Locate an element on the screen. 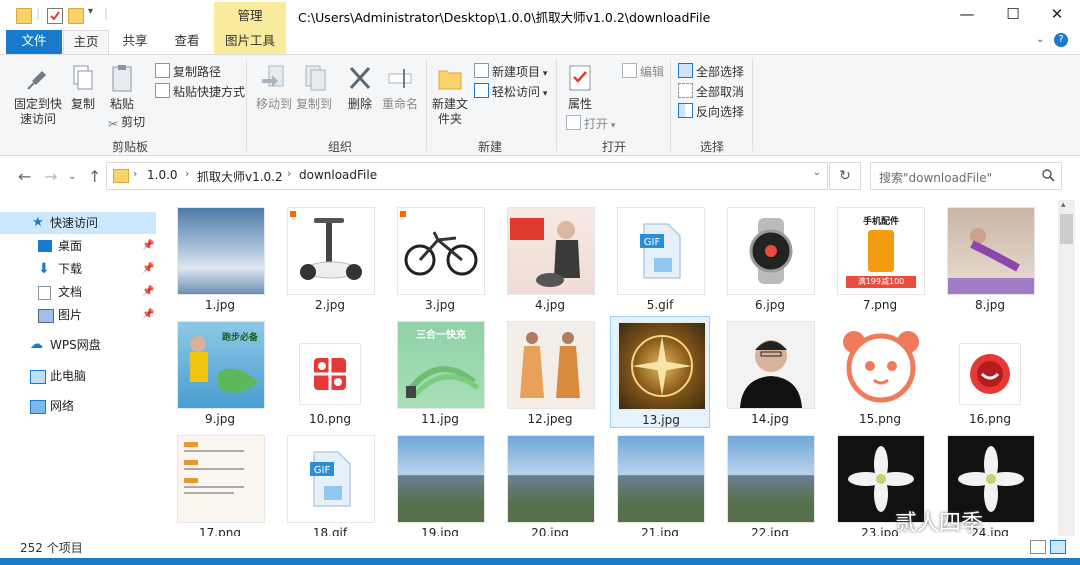 This screenshot has width=1080, height=565. file-tile: 16.png is located at coordinates (990, 372).